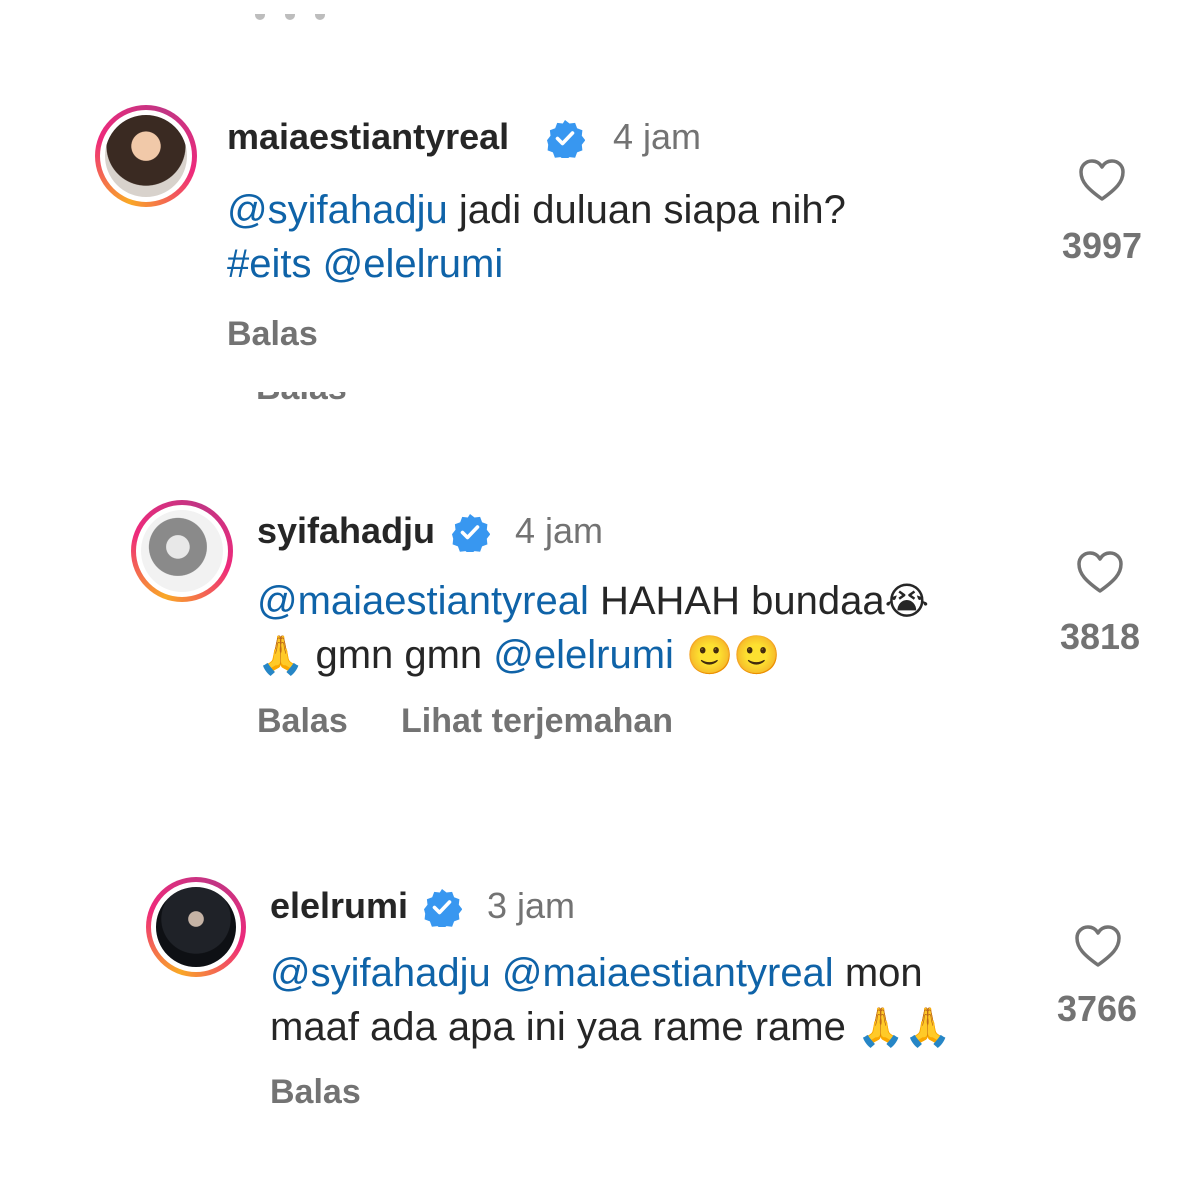  What do you see at coordinates (365, 264) in the screenshot?
I see `hashtag-mention-link: #eits @elelrumi` at bounding box center [365, 264].